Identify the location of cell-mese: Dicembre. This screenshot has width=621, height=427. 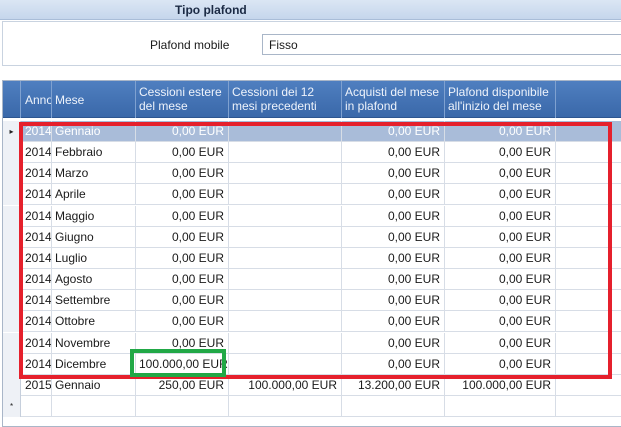
(94, 364).